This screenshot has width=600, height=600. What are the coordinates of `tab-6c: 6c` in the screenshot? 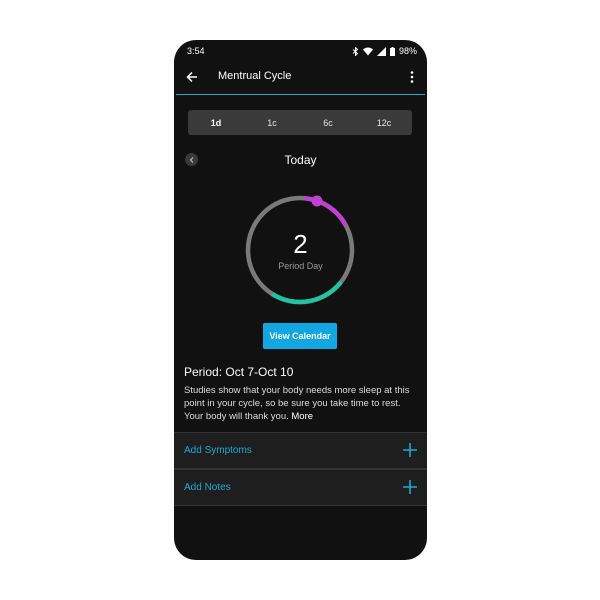 It's located at (328, 122).